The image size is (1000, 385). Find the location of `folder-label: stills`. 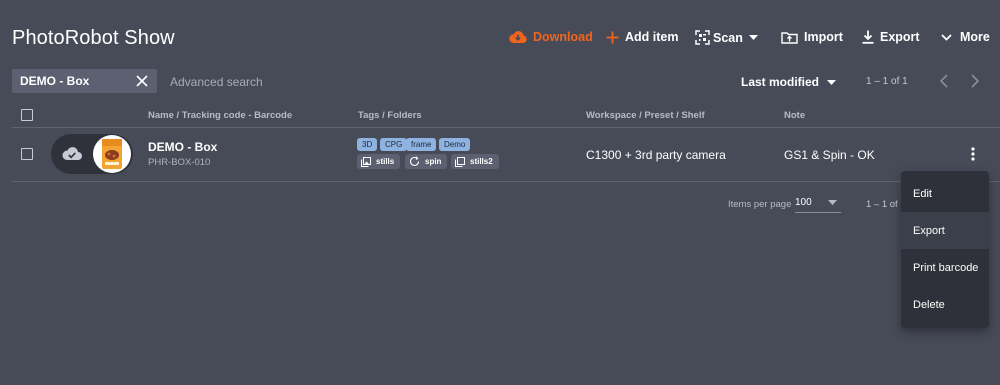

folder-label: stills is located at coordinates (385, 161).